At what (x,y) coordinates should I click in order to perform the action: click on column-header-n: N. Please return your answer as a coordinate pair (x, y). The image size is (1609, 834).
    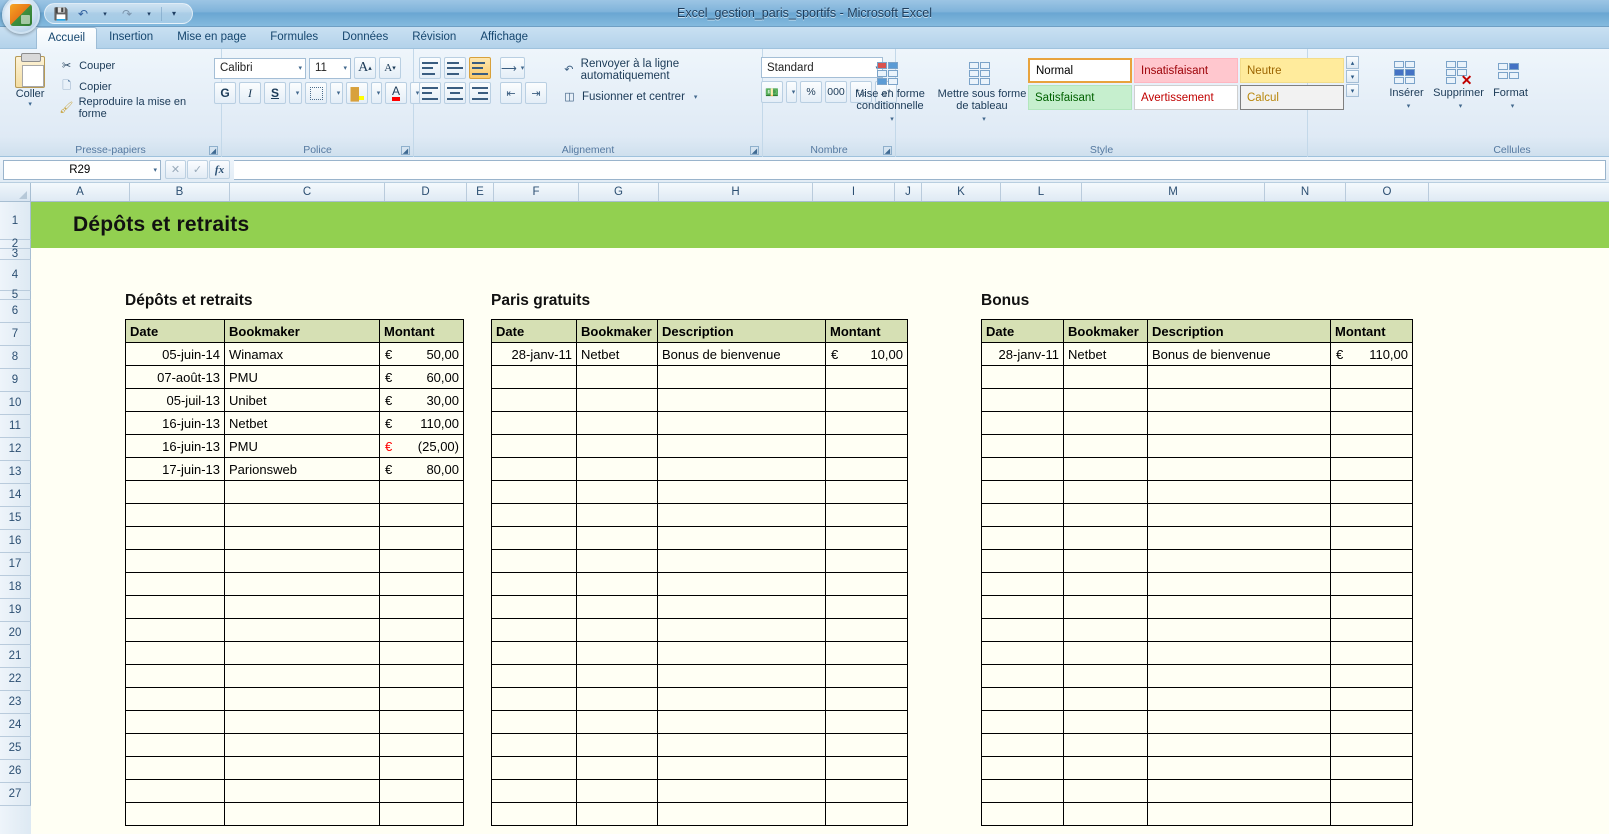
    Looking at the image, I should click on (1305, 192).